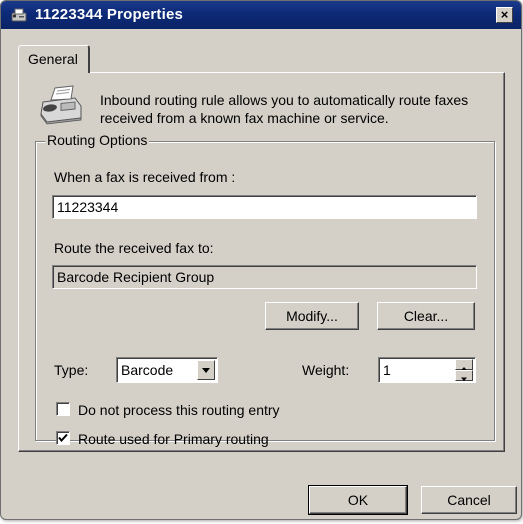  Describe the element at coordinates (109, 14) in the screenshot. I see `window-title: 11223344 Properties` at that location.